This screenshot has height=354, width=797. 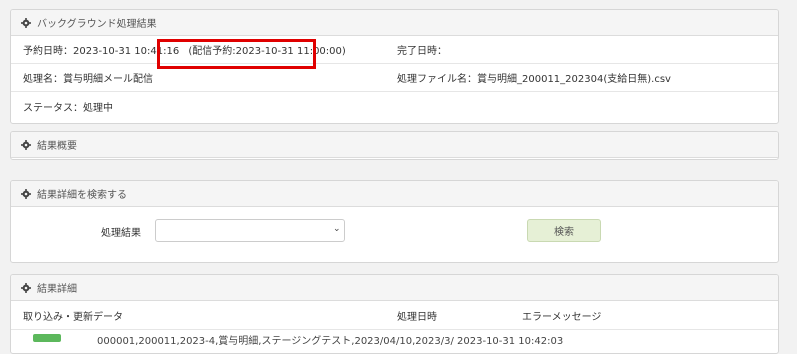 What do you see at coordinates (250, 230) in the screenshot?
I see `result-select` at bounding box center [250, 230].